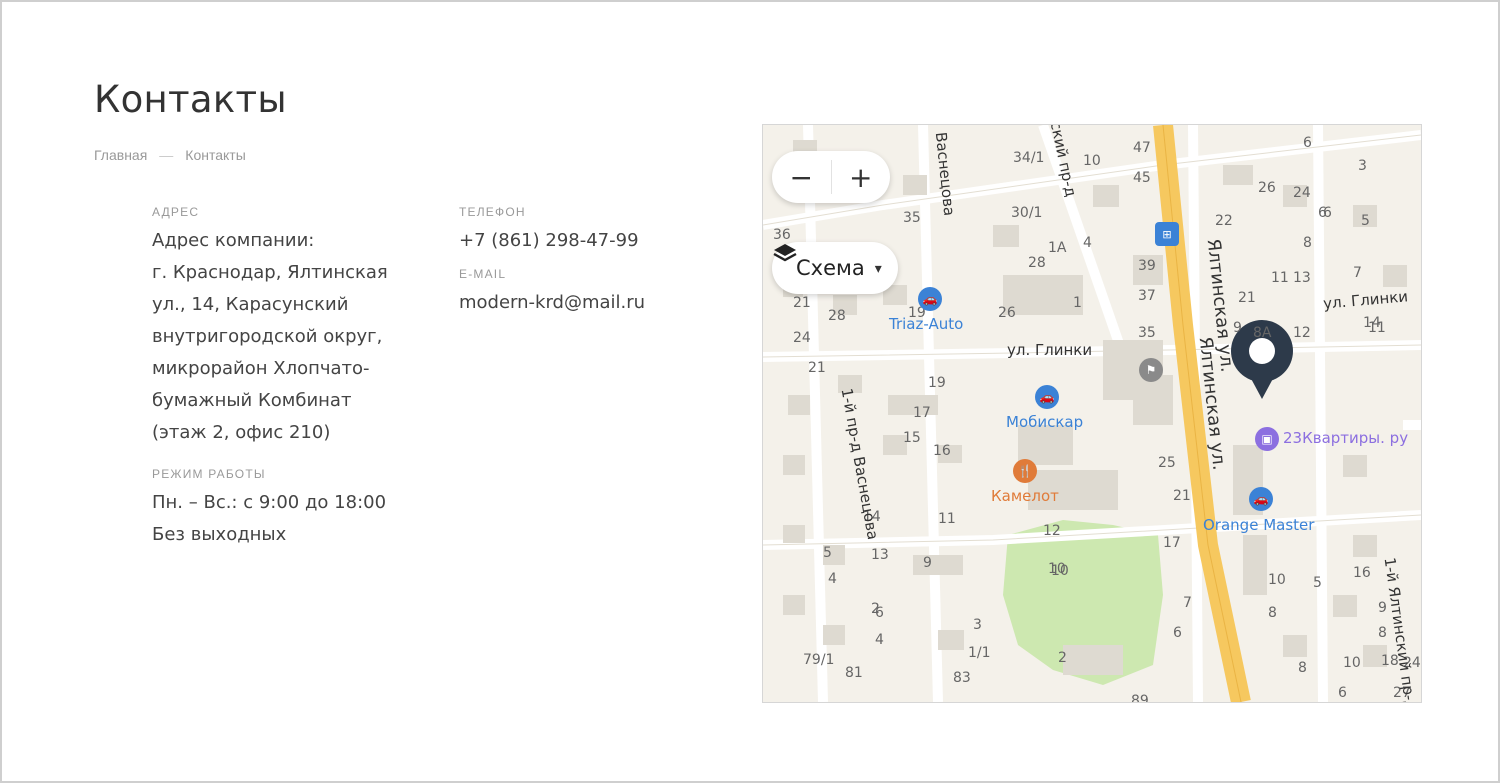 This screenshot has height=783, width=1500. Describe the element at coordinates (926, 324) in the screenshot. I see `poi-triaz-auto: Triaz-Auto` at that location.